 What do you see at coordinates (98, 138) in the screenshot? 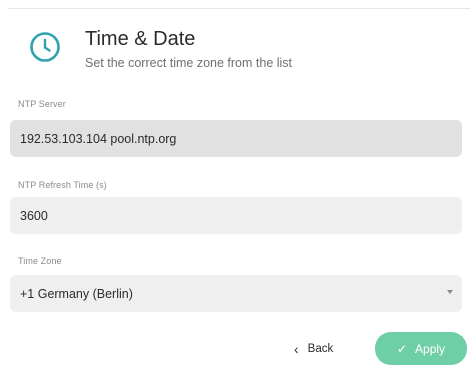
I see `ntp-server-value: 192.53.103.104 pool.ntp.org` at bounding box center [98, 138].